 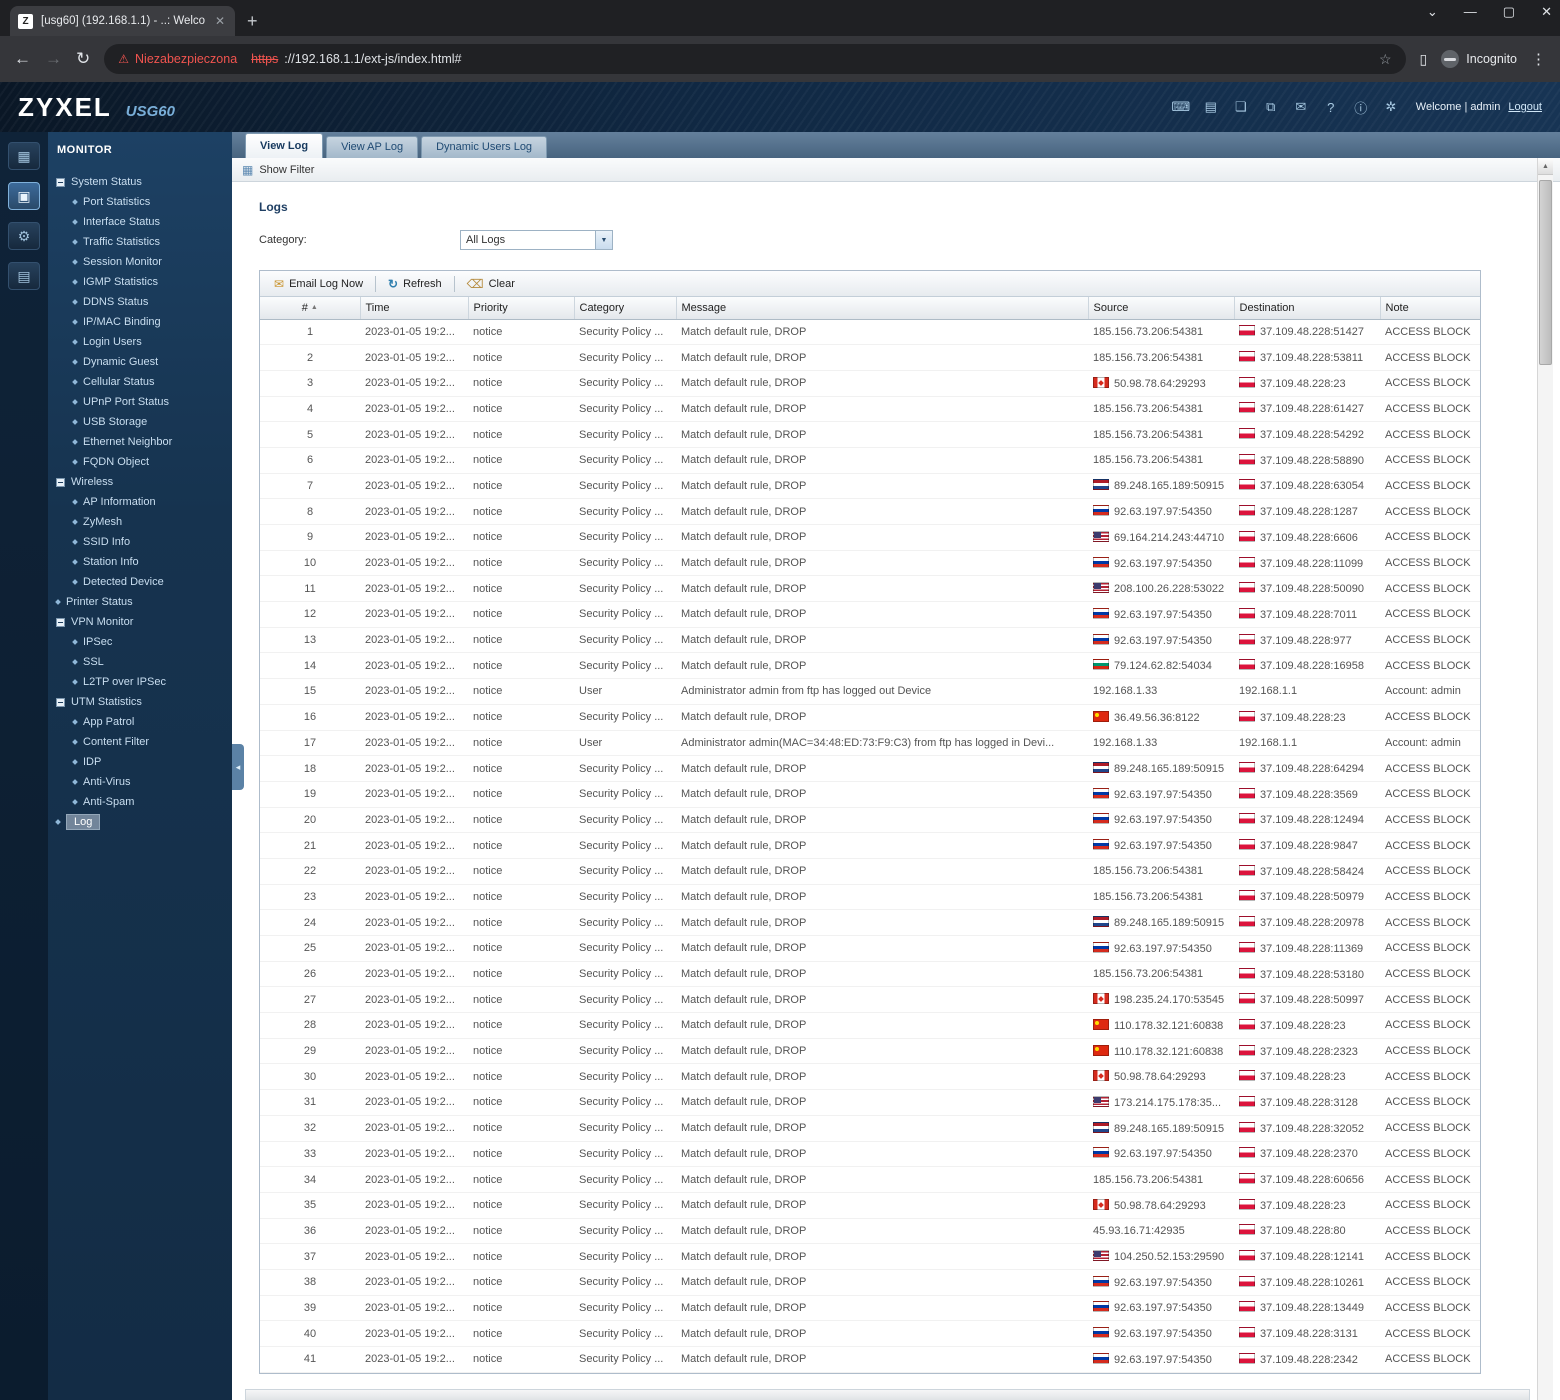 I want to click on dashboard-icon: ▦, so click(x=24, y=156).